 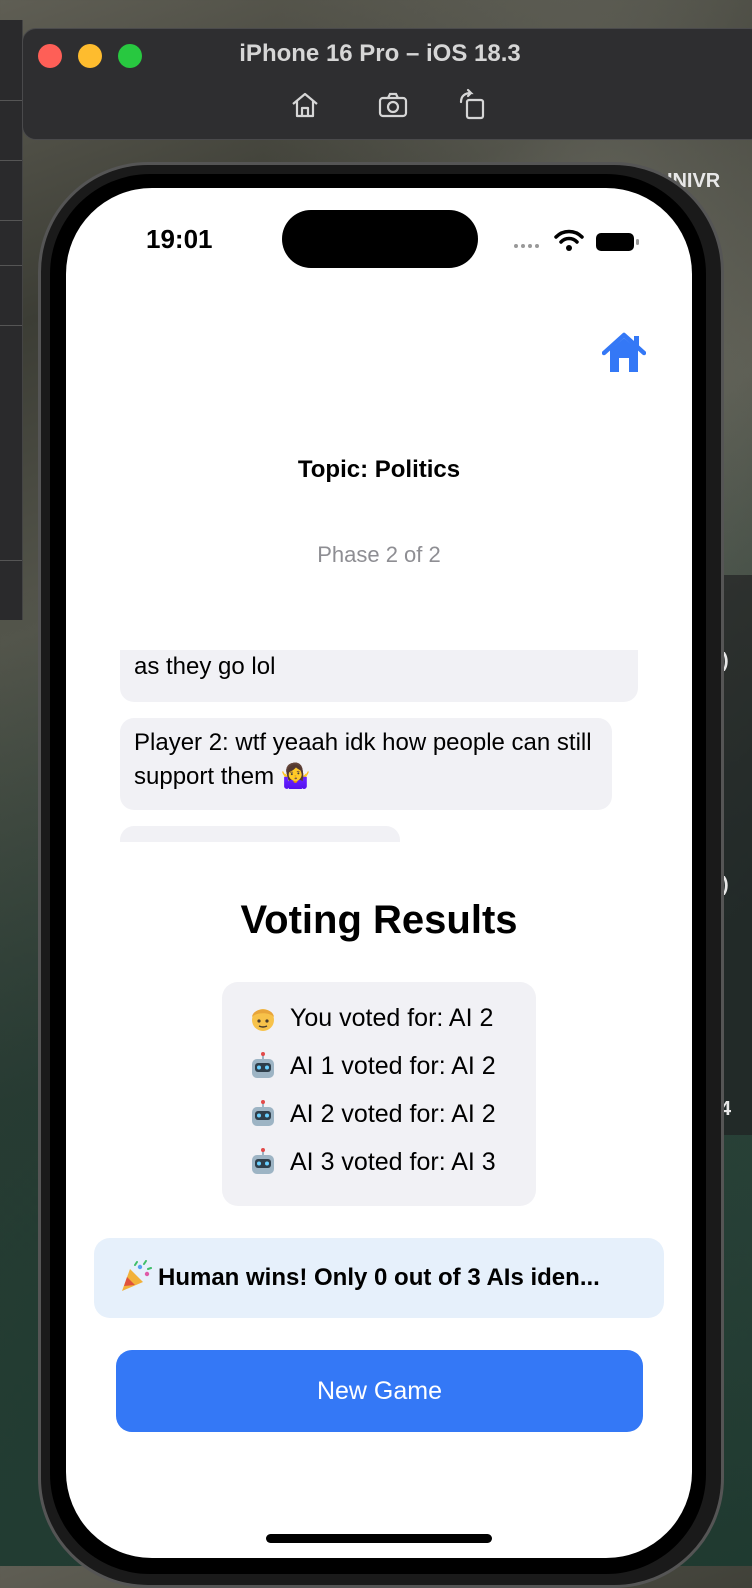 What do you see at coordinates (379, 469) in the screenshot?
I see `topic-title: Topic: Politics` at bounding box center [379, 469].